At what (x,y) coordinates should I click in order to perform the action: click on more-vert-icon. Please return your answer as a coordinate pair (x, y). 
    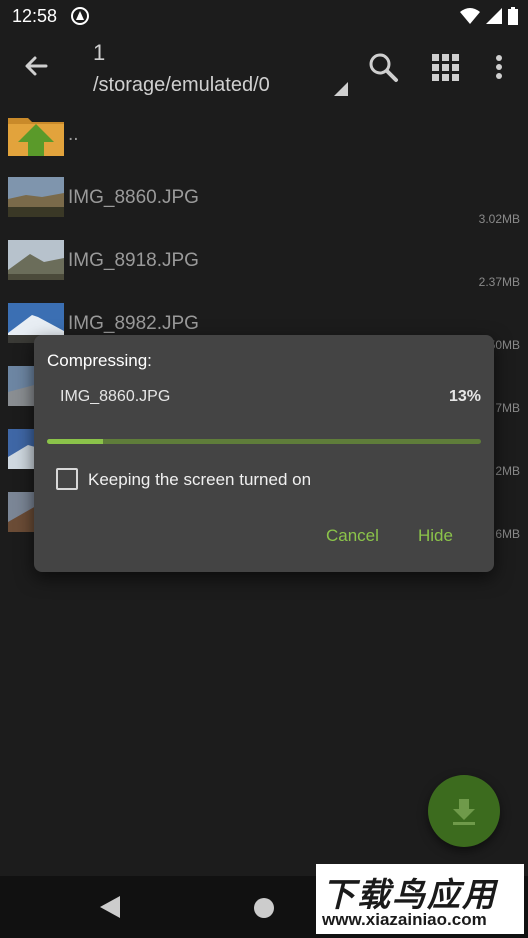
    Looking at the image, I should click on (499, 67).